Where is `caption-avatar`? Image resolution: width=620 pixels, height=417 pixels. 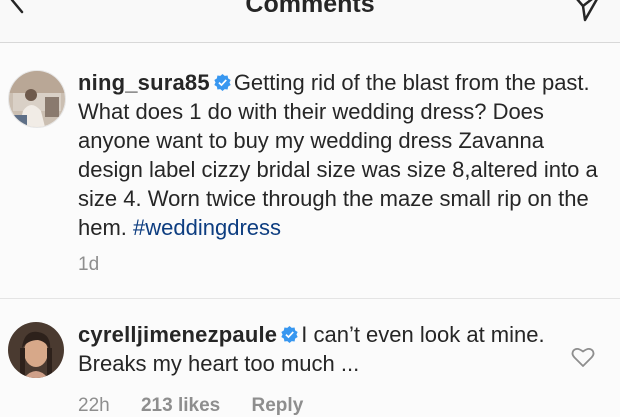 caption-avatar is located at coordinates (37, 99).